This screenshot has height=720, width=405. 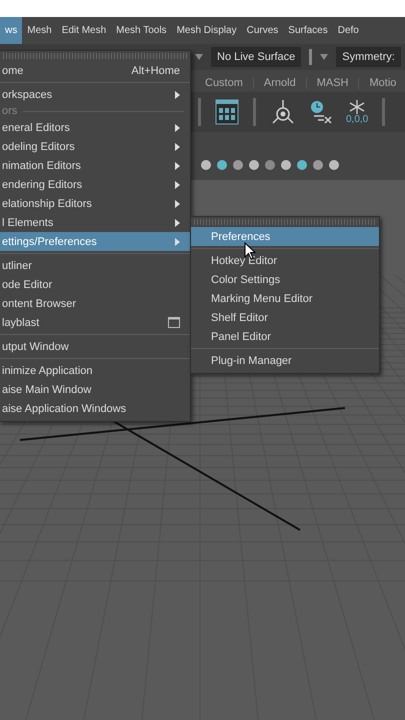 I want to click on menubar-item: Defo, so click(x=348, y=30).